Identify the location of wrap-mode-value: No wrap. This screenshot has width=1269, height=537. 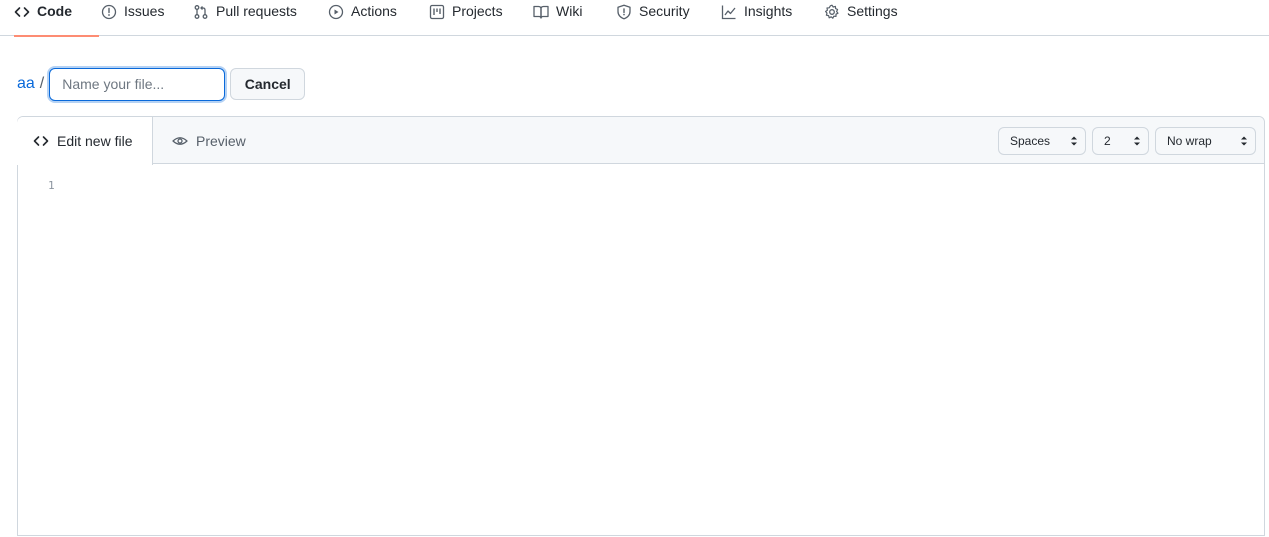
(1189, 141).